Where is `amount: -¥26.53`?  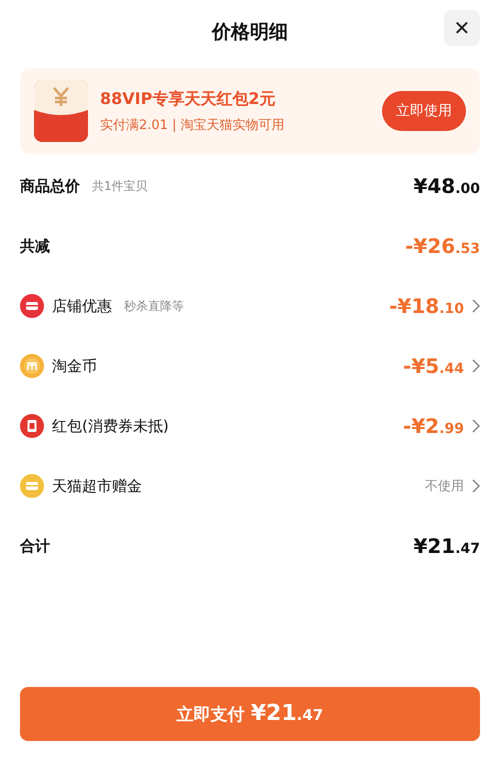
amount: -¥26.53 is located at coordinates (442, 246).